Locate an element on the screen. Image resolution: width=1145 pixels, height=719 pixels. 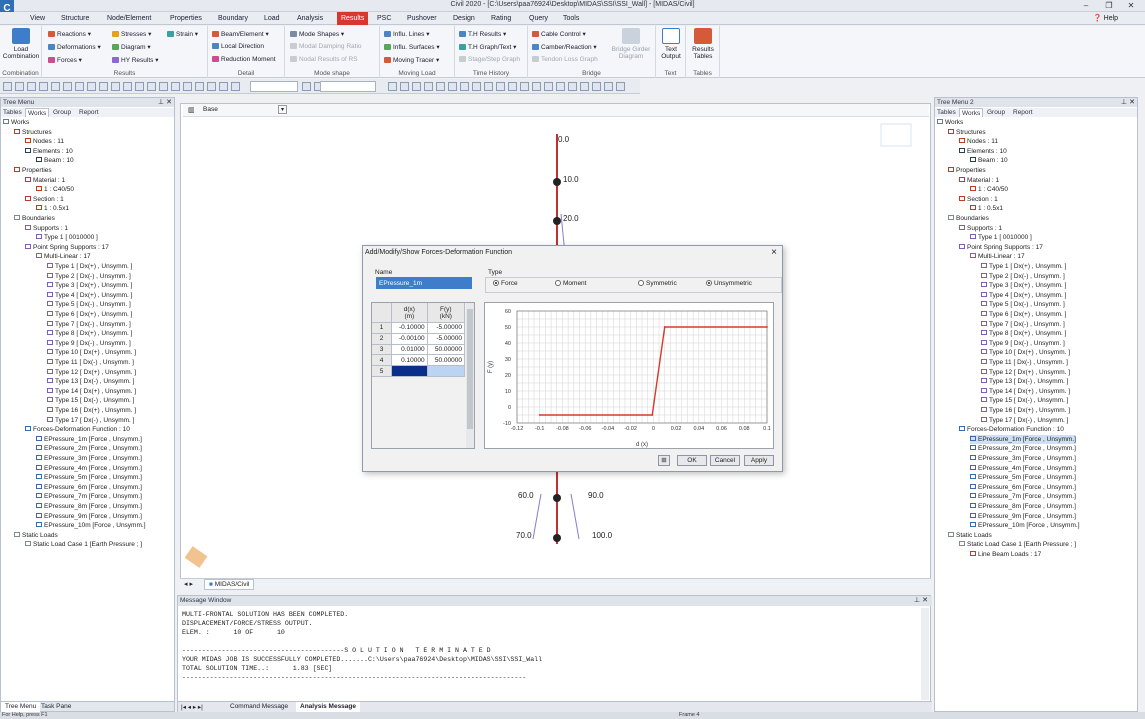
base-view-label: Base is located at coordinates (210, 109).